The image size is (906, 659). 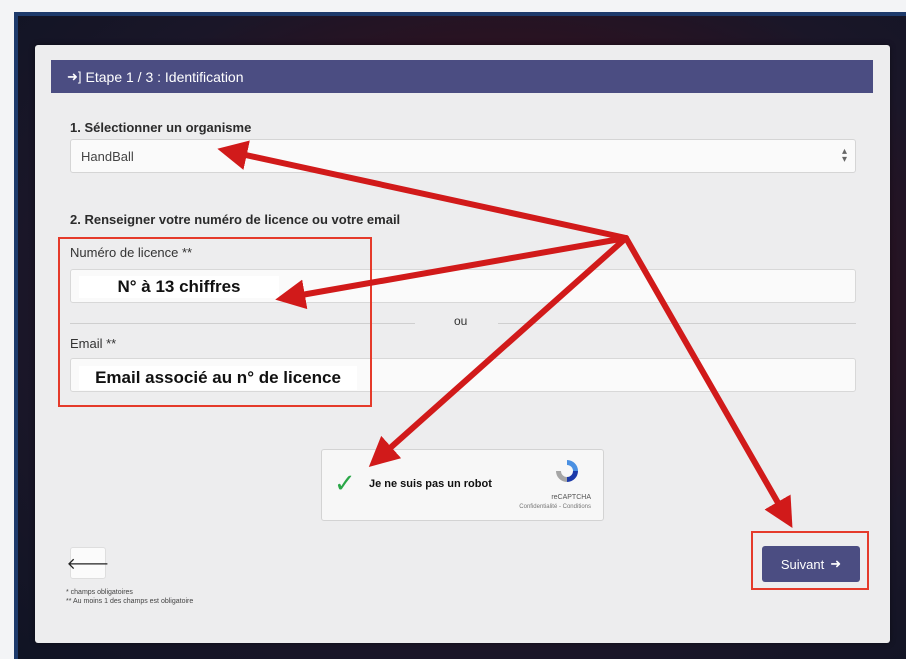 I want to click on separator-or: ou, so click(x=461, y=321).